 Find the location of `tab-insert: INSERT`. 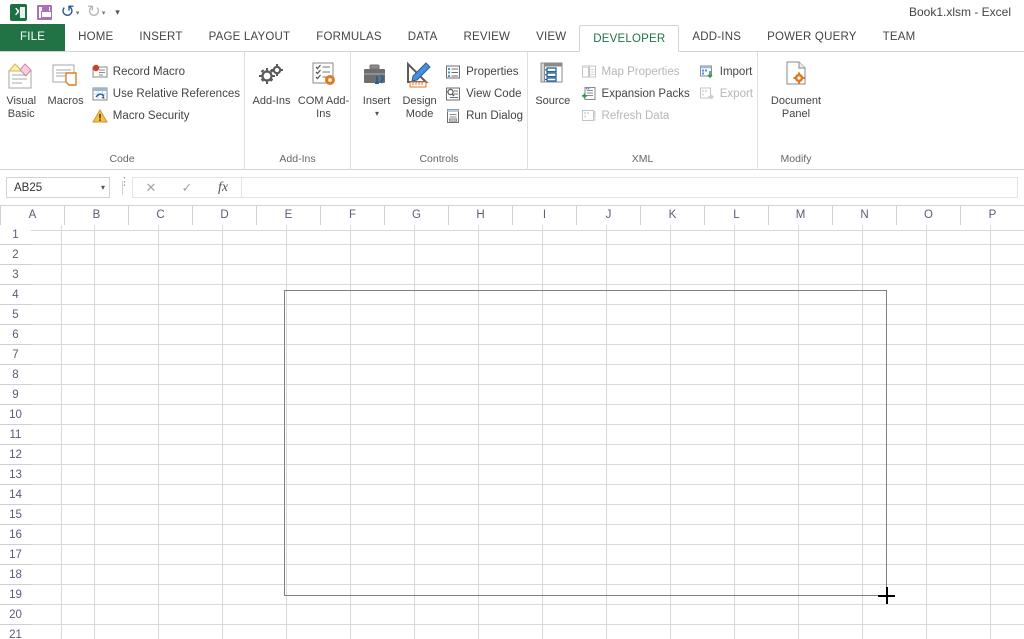

tab-insert: INSERT is located at coordinates (160, 37).